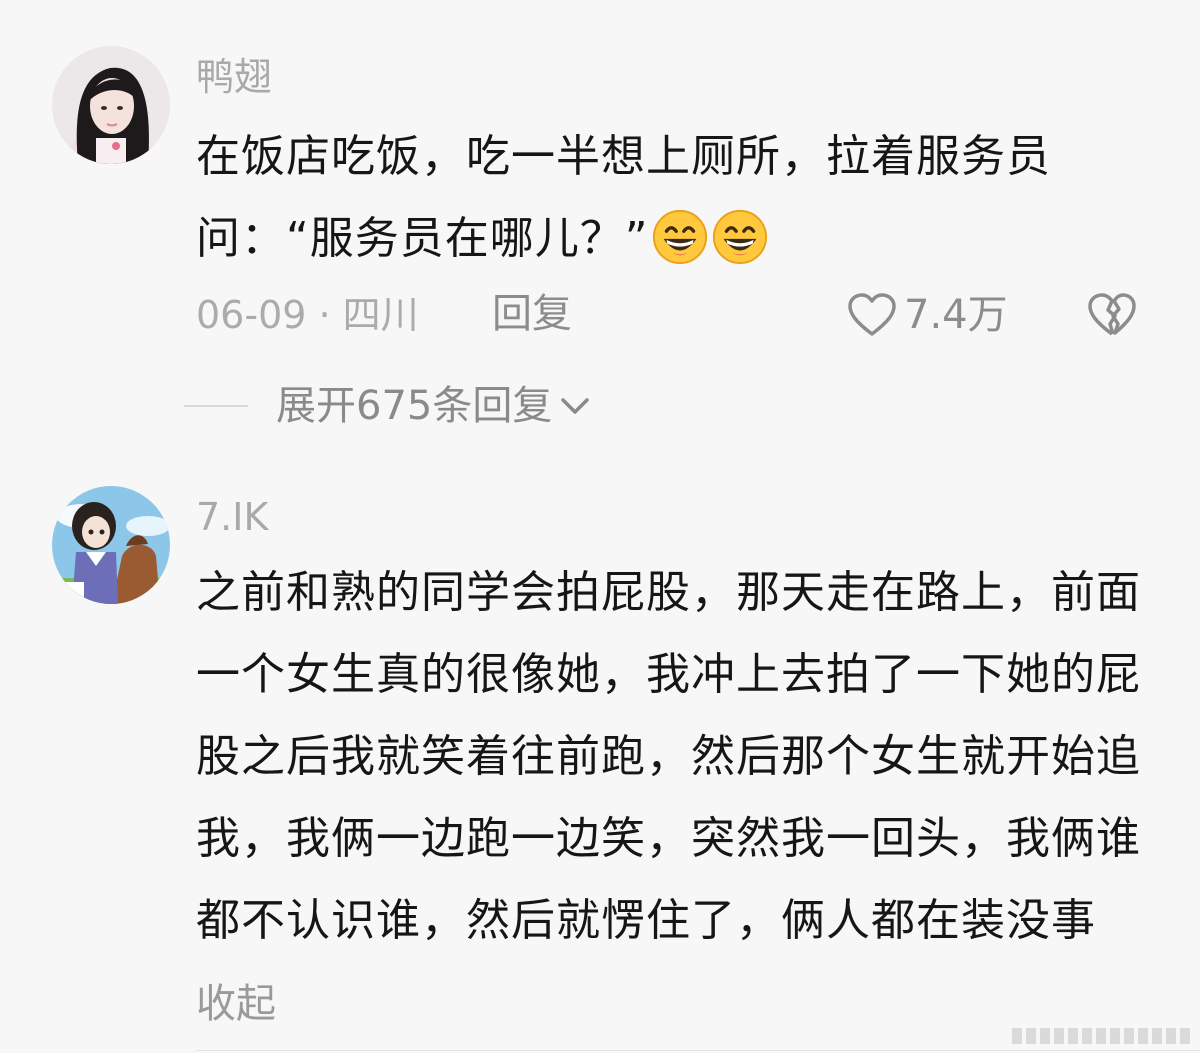 The width and height of the screenshot is (1200, 1053). I want to click on comment-text: 在饭店吃饭，吃一半想上厕所，拉着服务员问：“服务员在哪儿？”, so click(668, 198).